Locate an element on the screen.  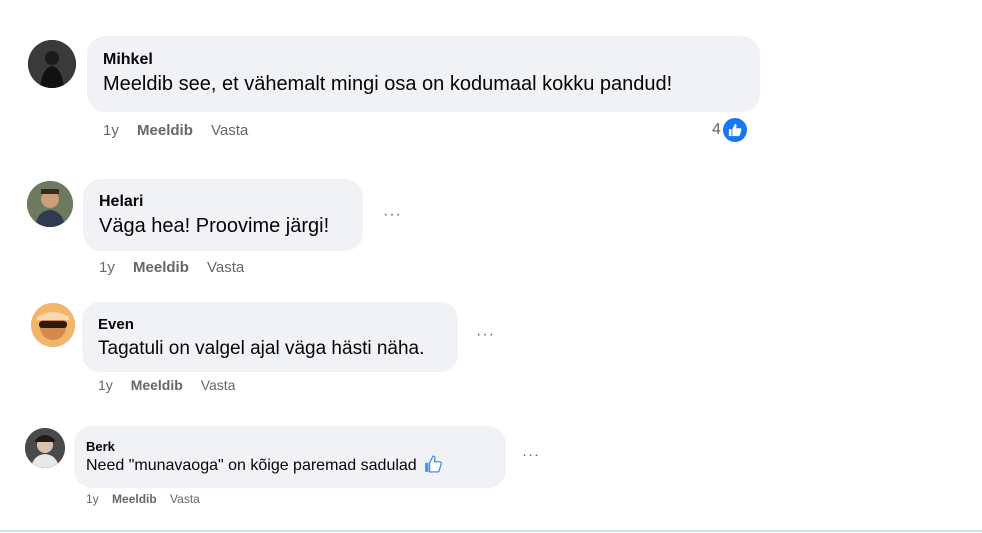
comment-author: Berk is located at coordinates (290, 446).